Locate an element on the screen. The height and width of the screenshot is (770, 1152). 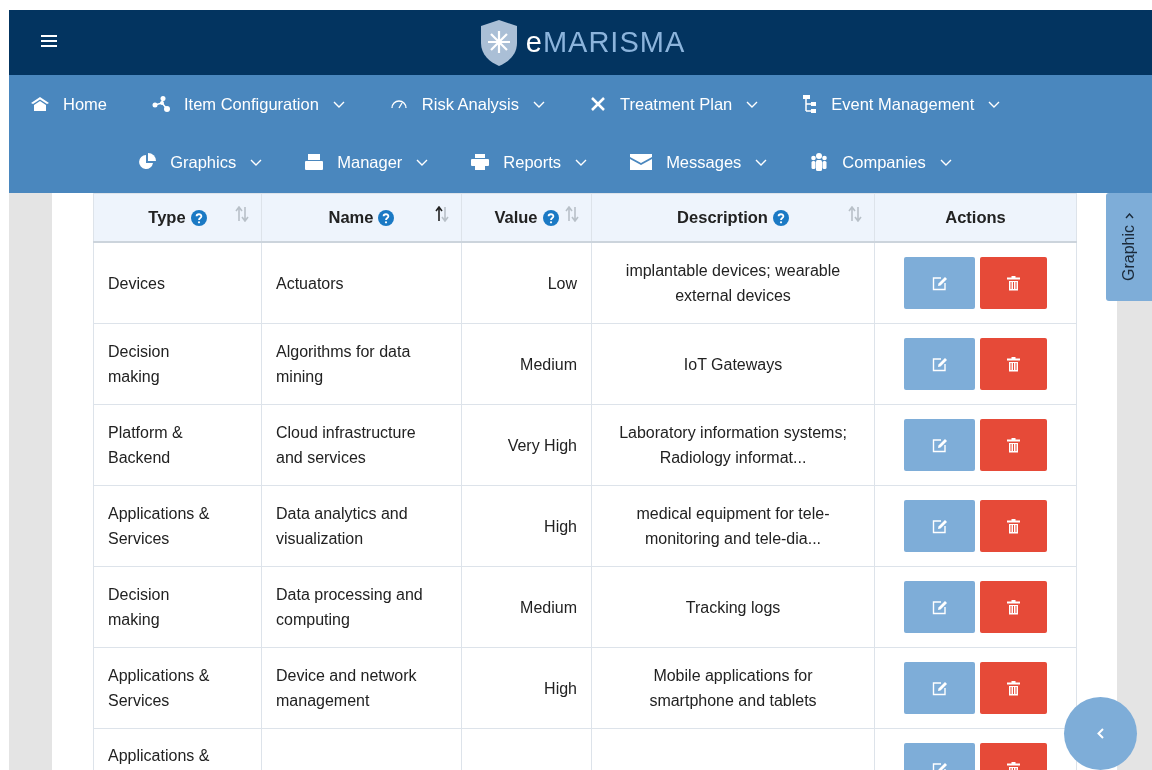
table-cell-text: Platform & Backend is located at coordinates (146, 445).